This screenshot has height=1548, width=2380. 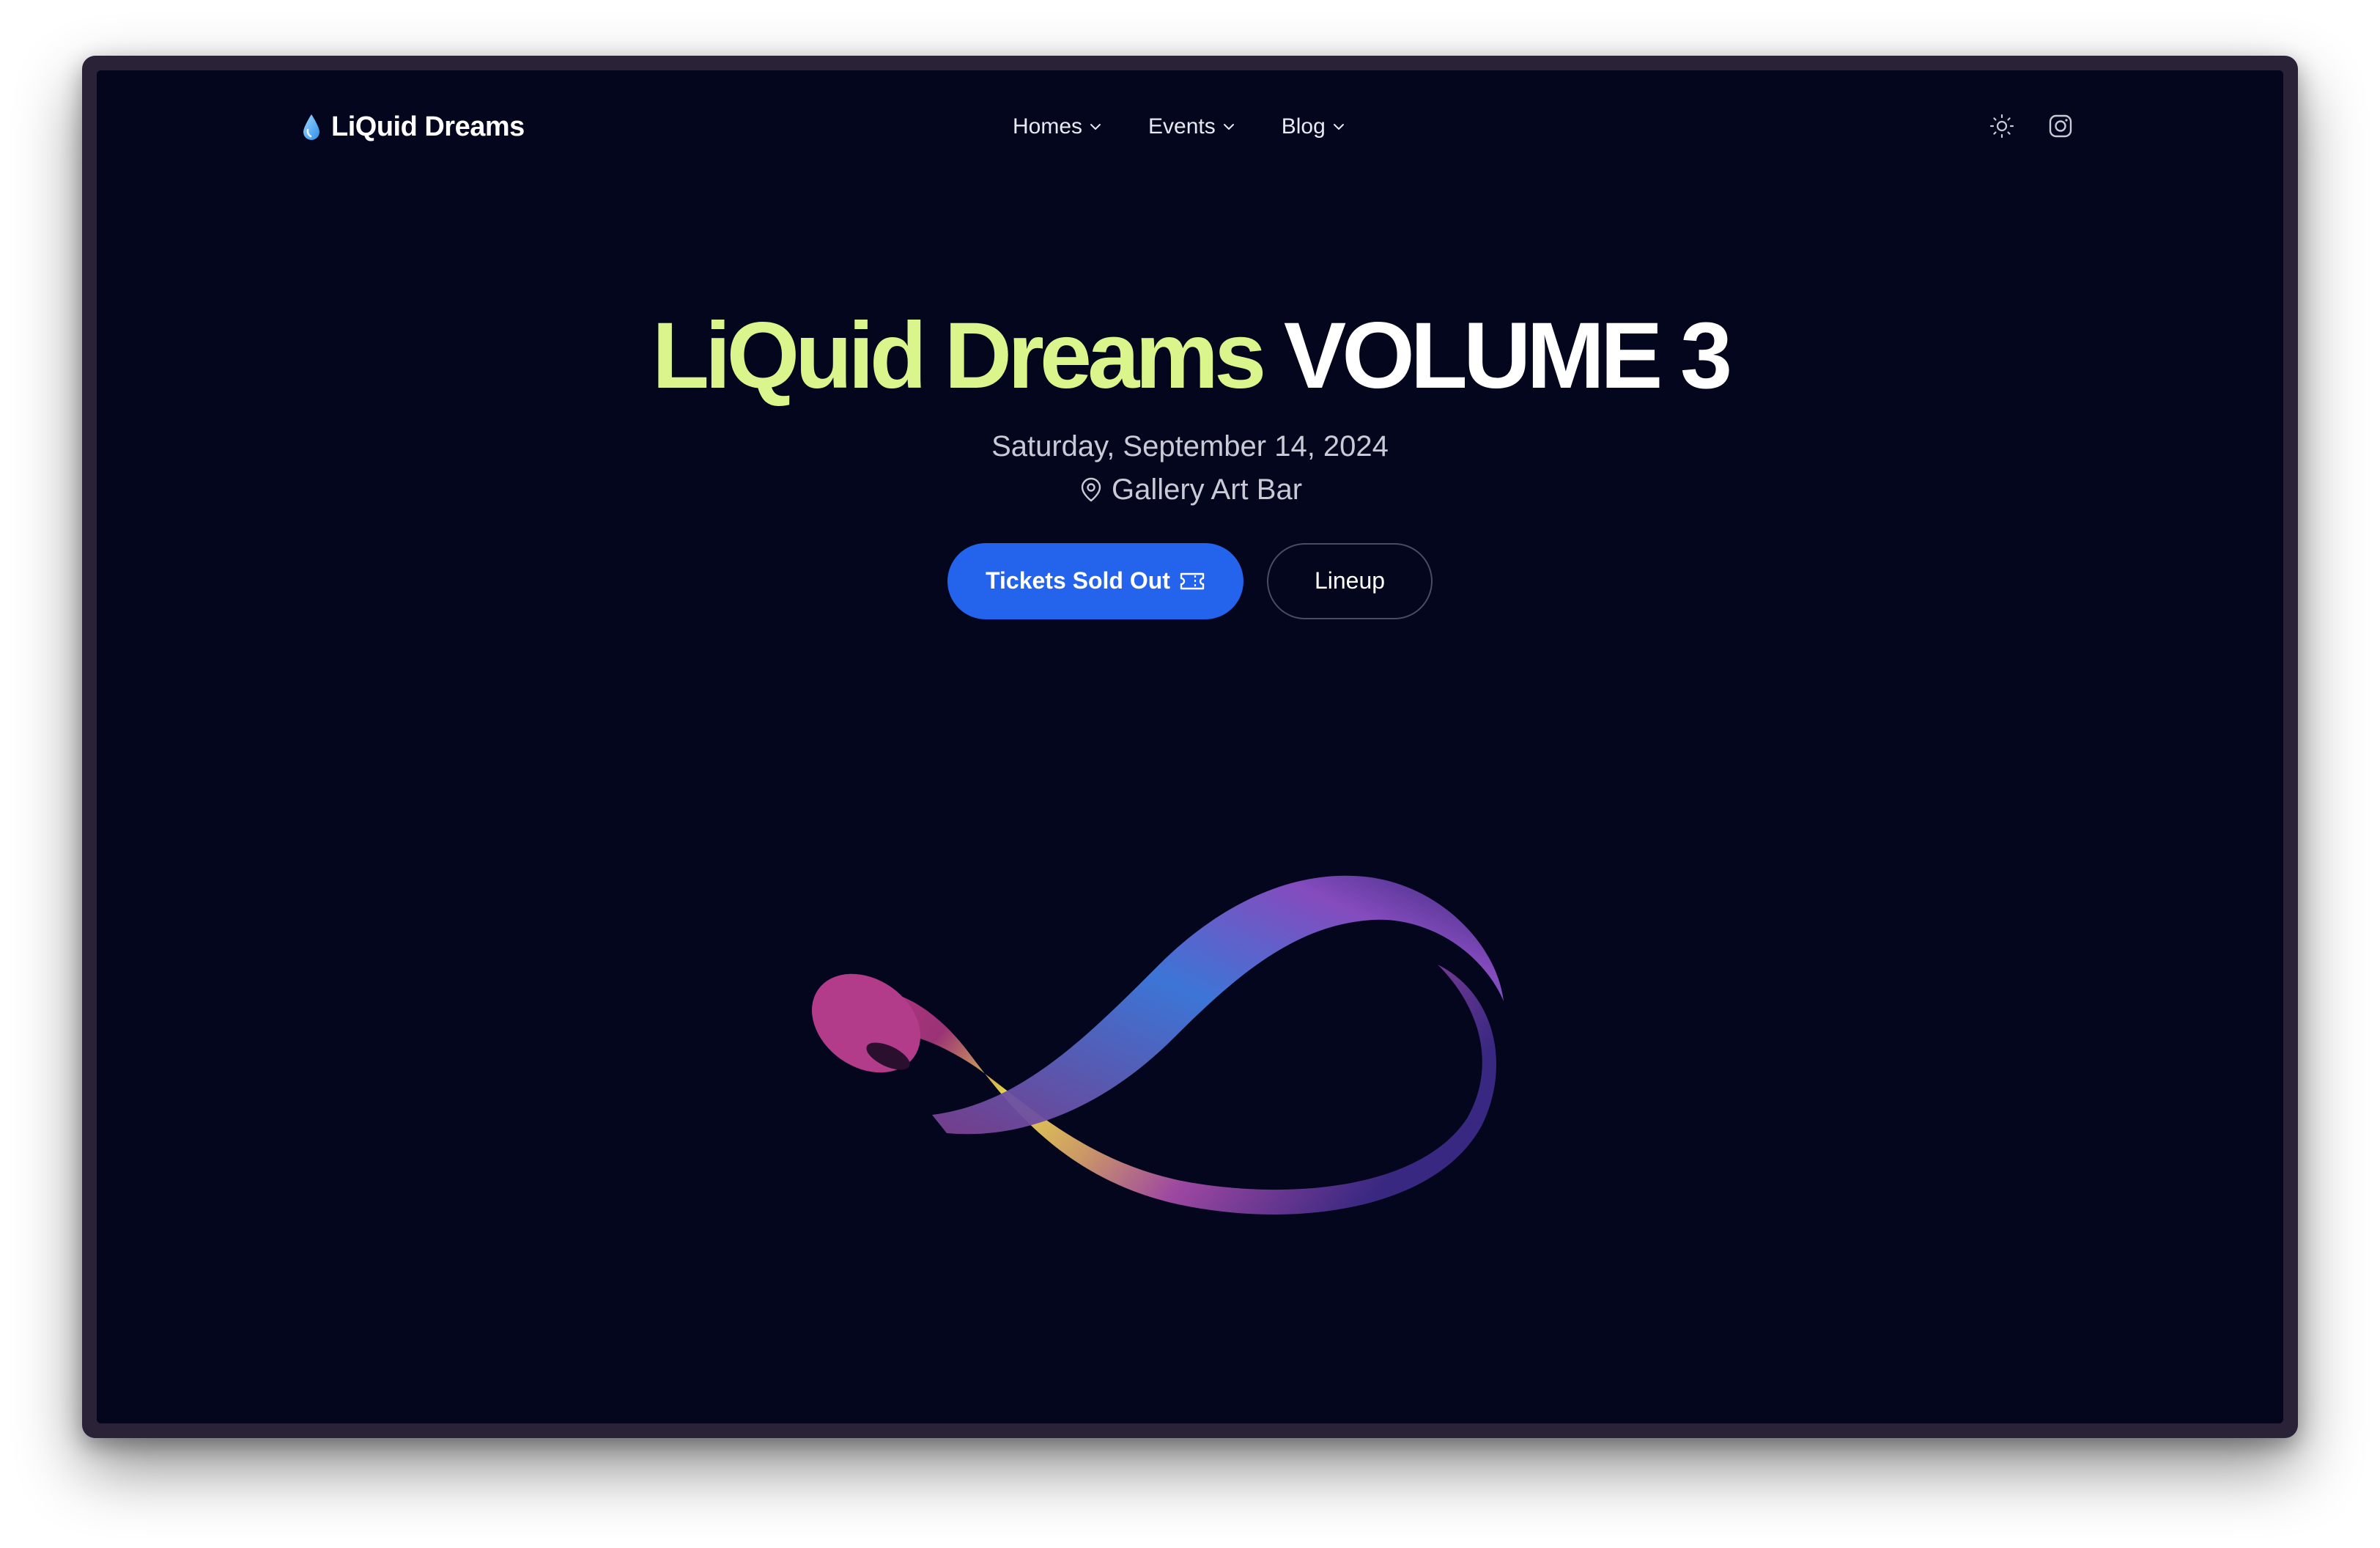 I want to click on top-nav: LiQuid Dreams Homes Events Blog, so click(x=1190, y=125).